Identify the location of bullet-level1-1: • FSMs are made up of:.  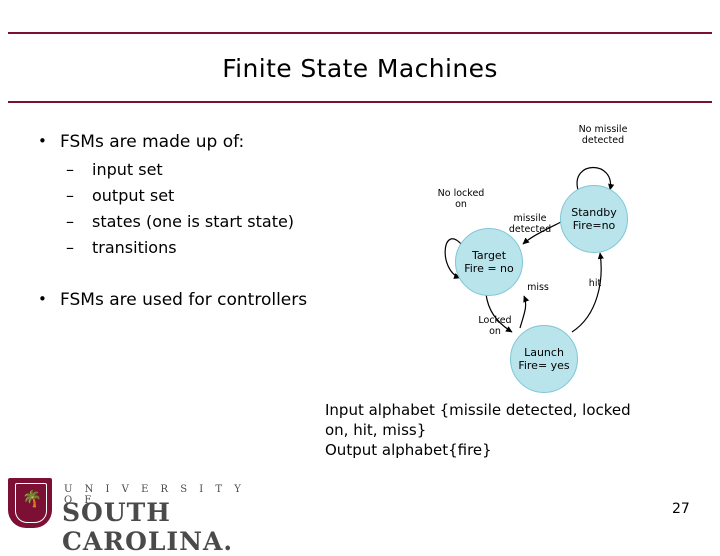
(141, 142).